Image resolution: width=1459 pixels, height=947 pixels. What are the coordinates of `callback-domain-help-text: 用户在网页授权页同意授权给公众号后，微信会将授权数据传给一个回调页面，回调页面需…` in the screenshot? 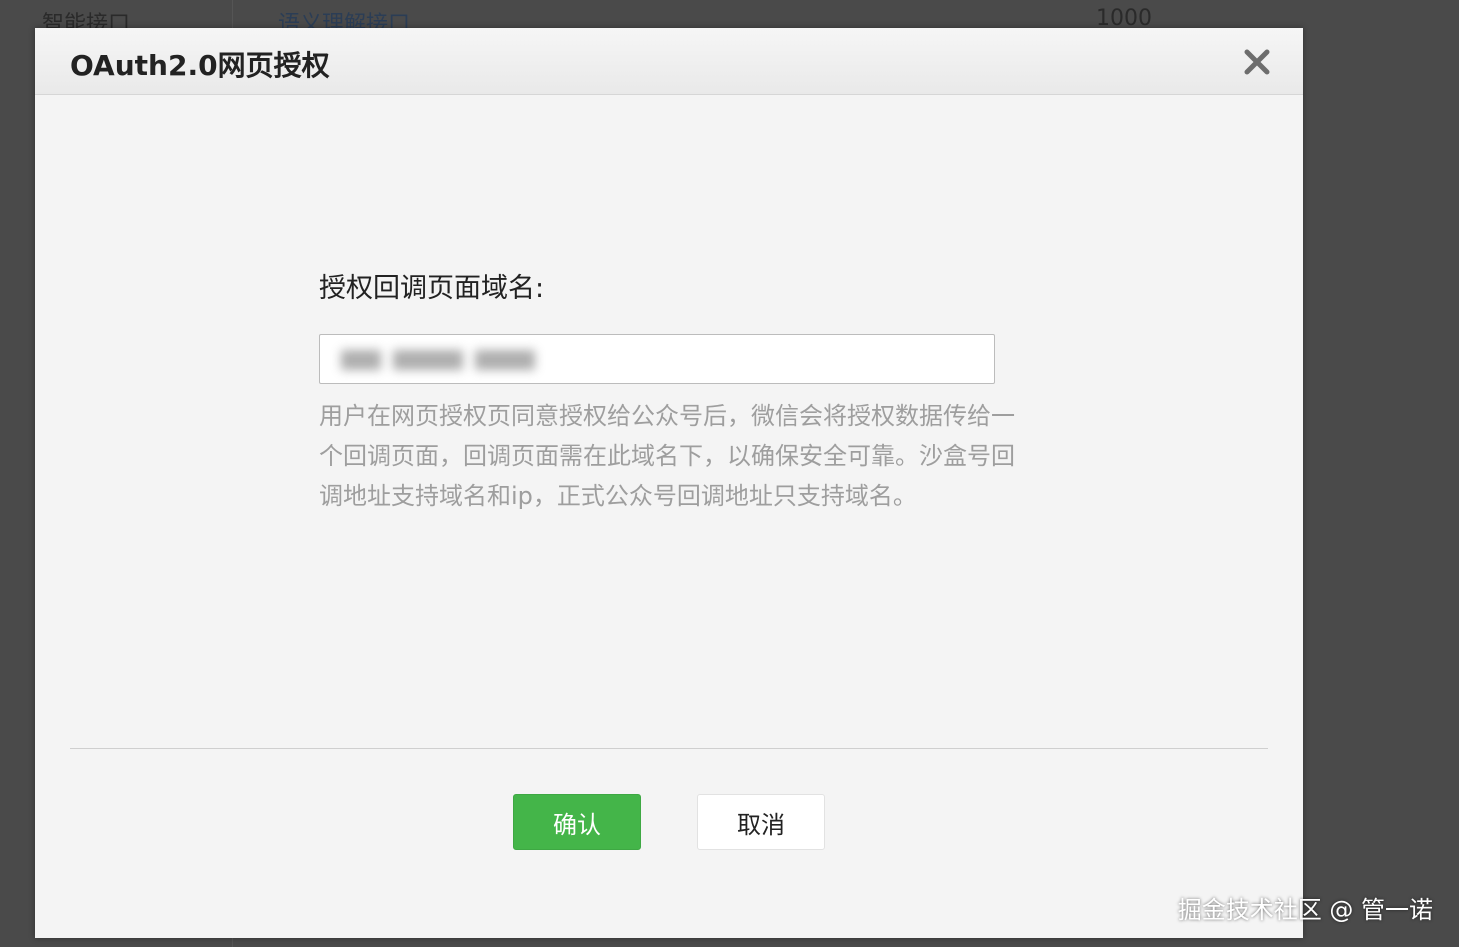 It's located at (667, 456).